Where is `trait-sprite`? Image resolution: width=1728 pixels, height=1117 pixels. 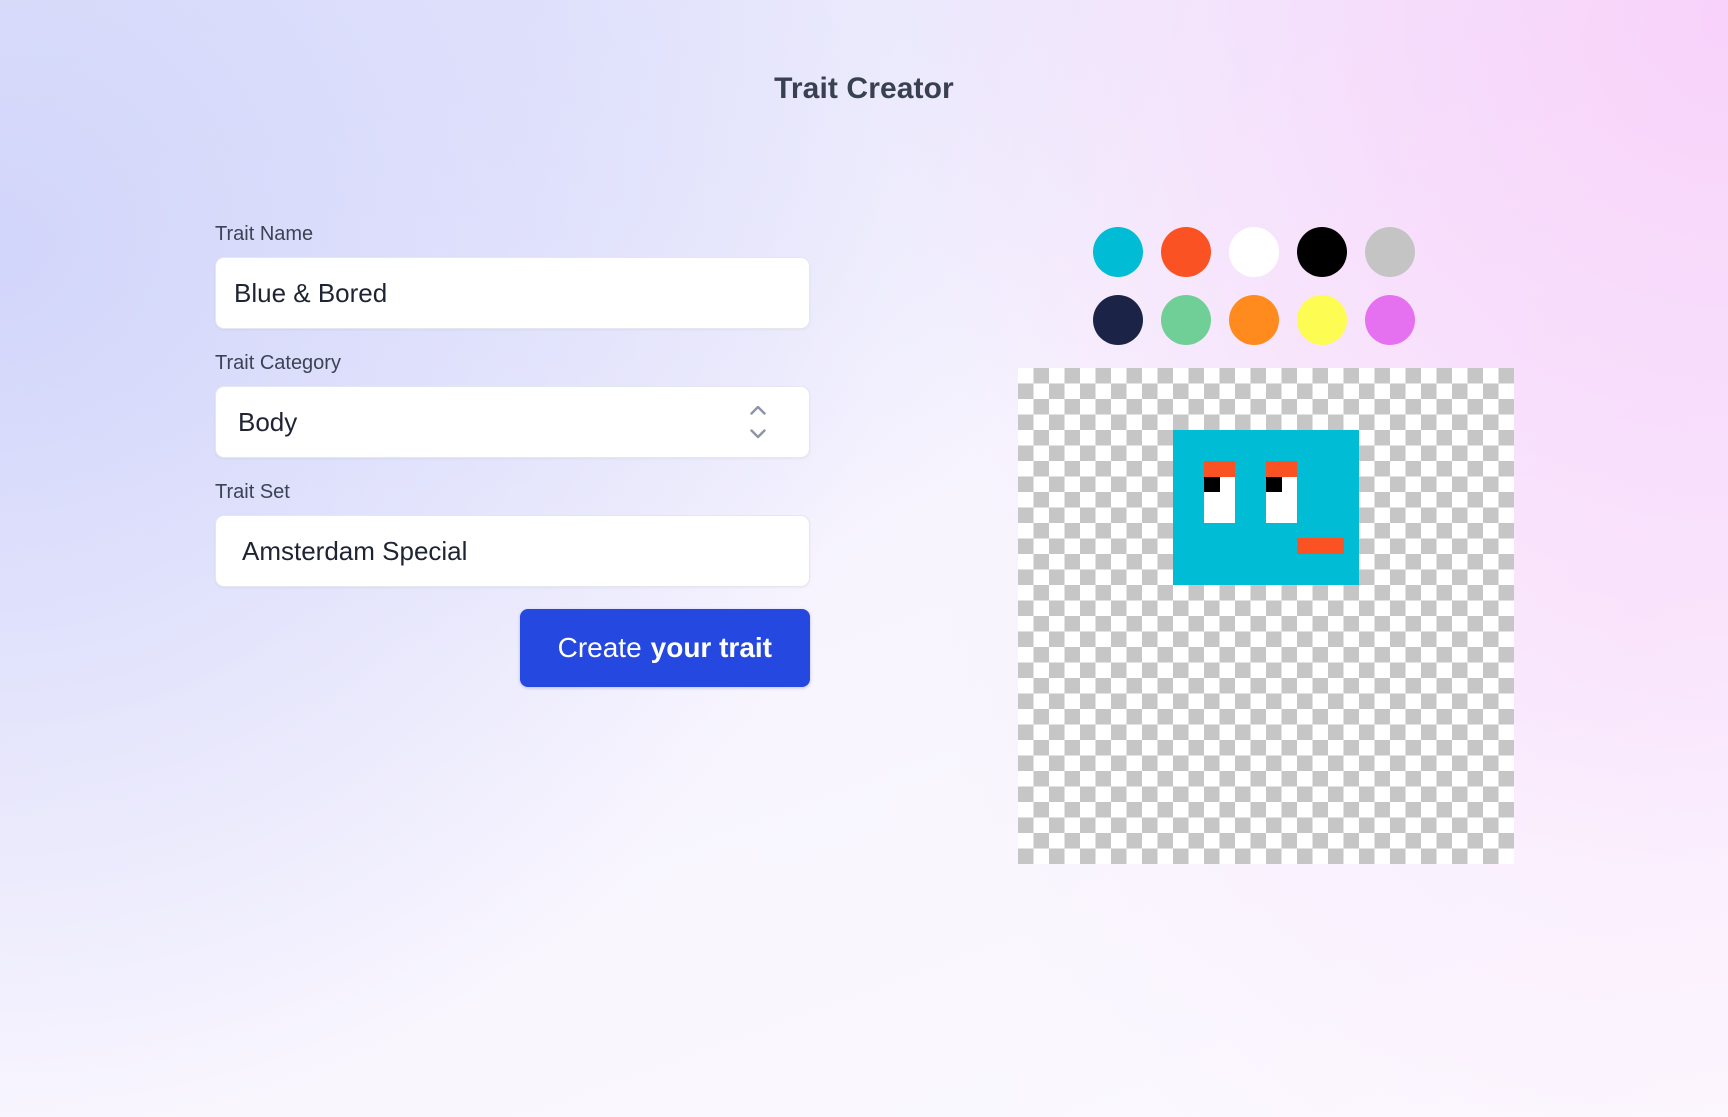
trait-sprite is located at coordinates (1266, 507).